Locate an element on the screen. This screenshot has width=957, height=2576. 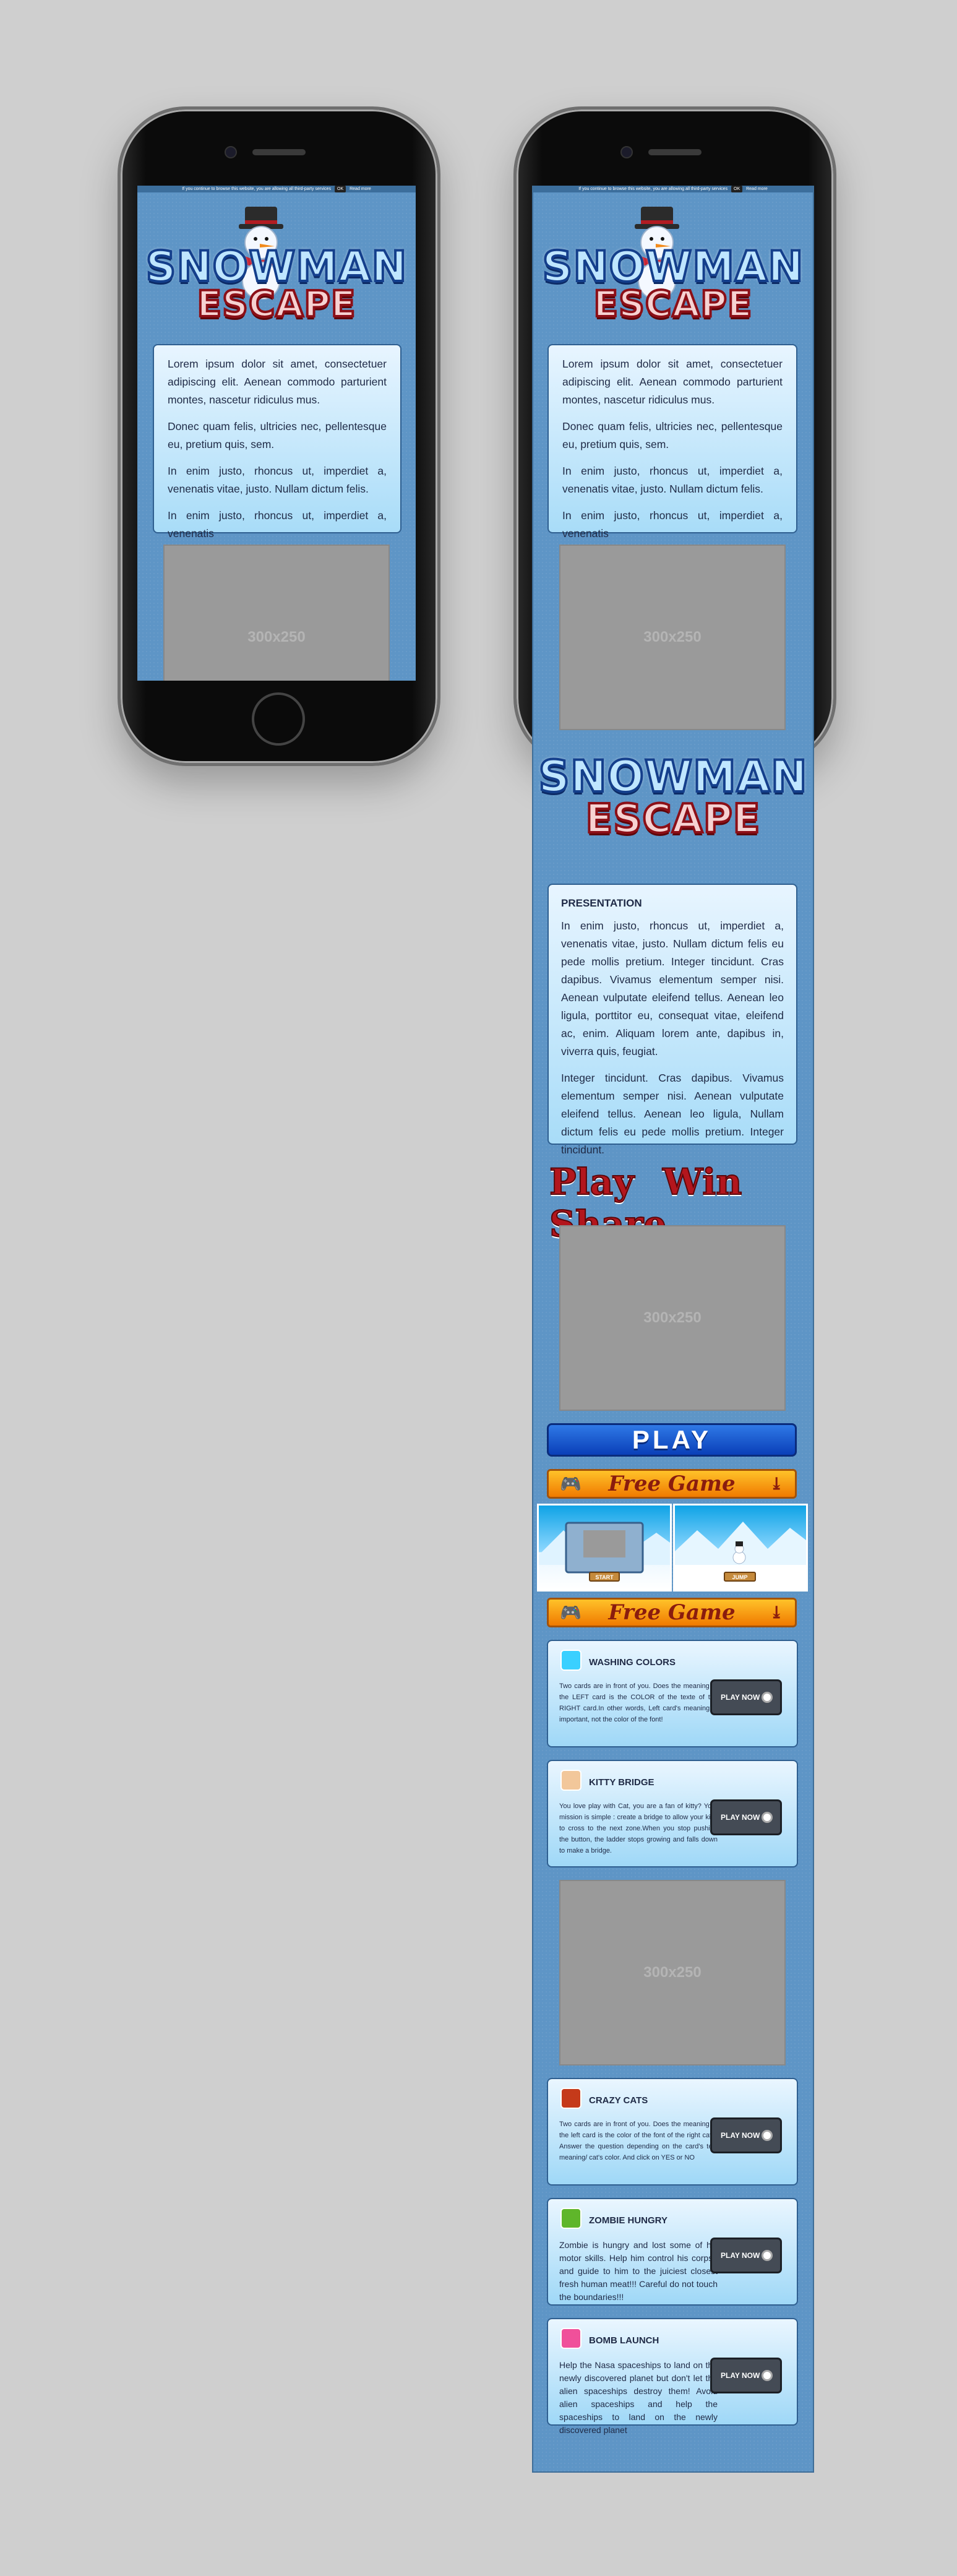
game-logo-large: SNOWMAN ESCAPE is located at coordinates (673, 796).